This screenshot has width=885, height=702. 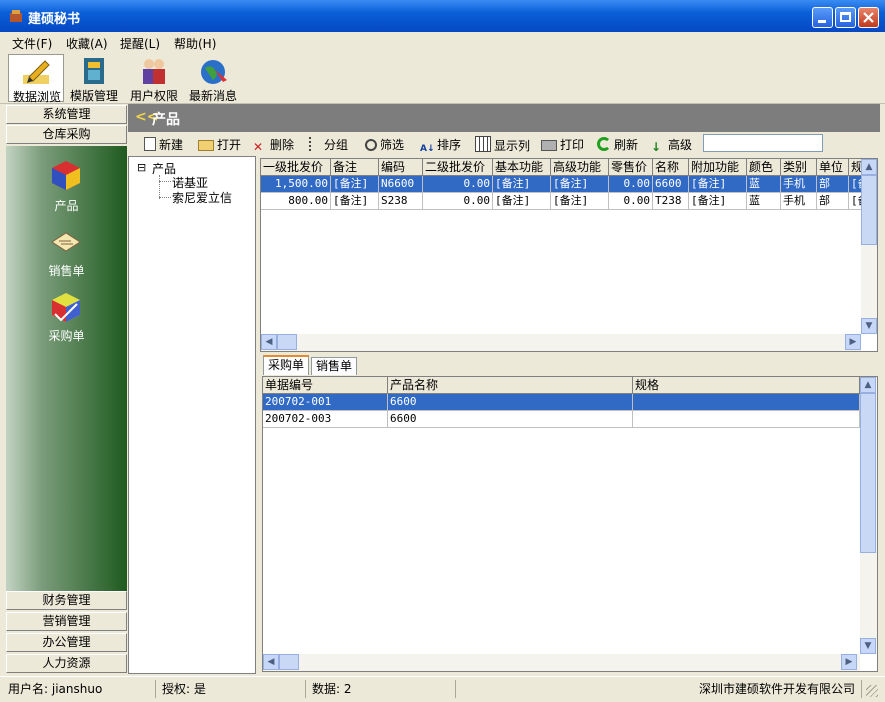 I want to click on column-header: 名称, so click(x=671, y=167).